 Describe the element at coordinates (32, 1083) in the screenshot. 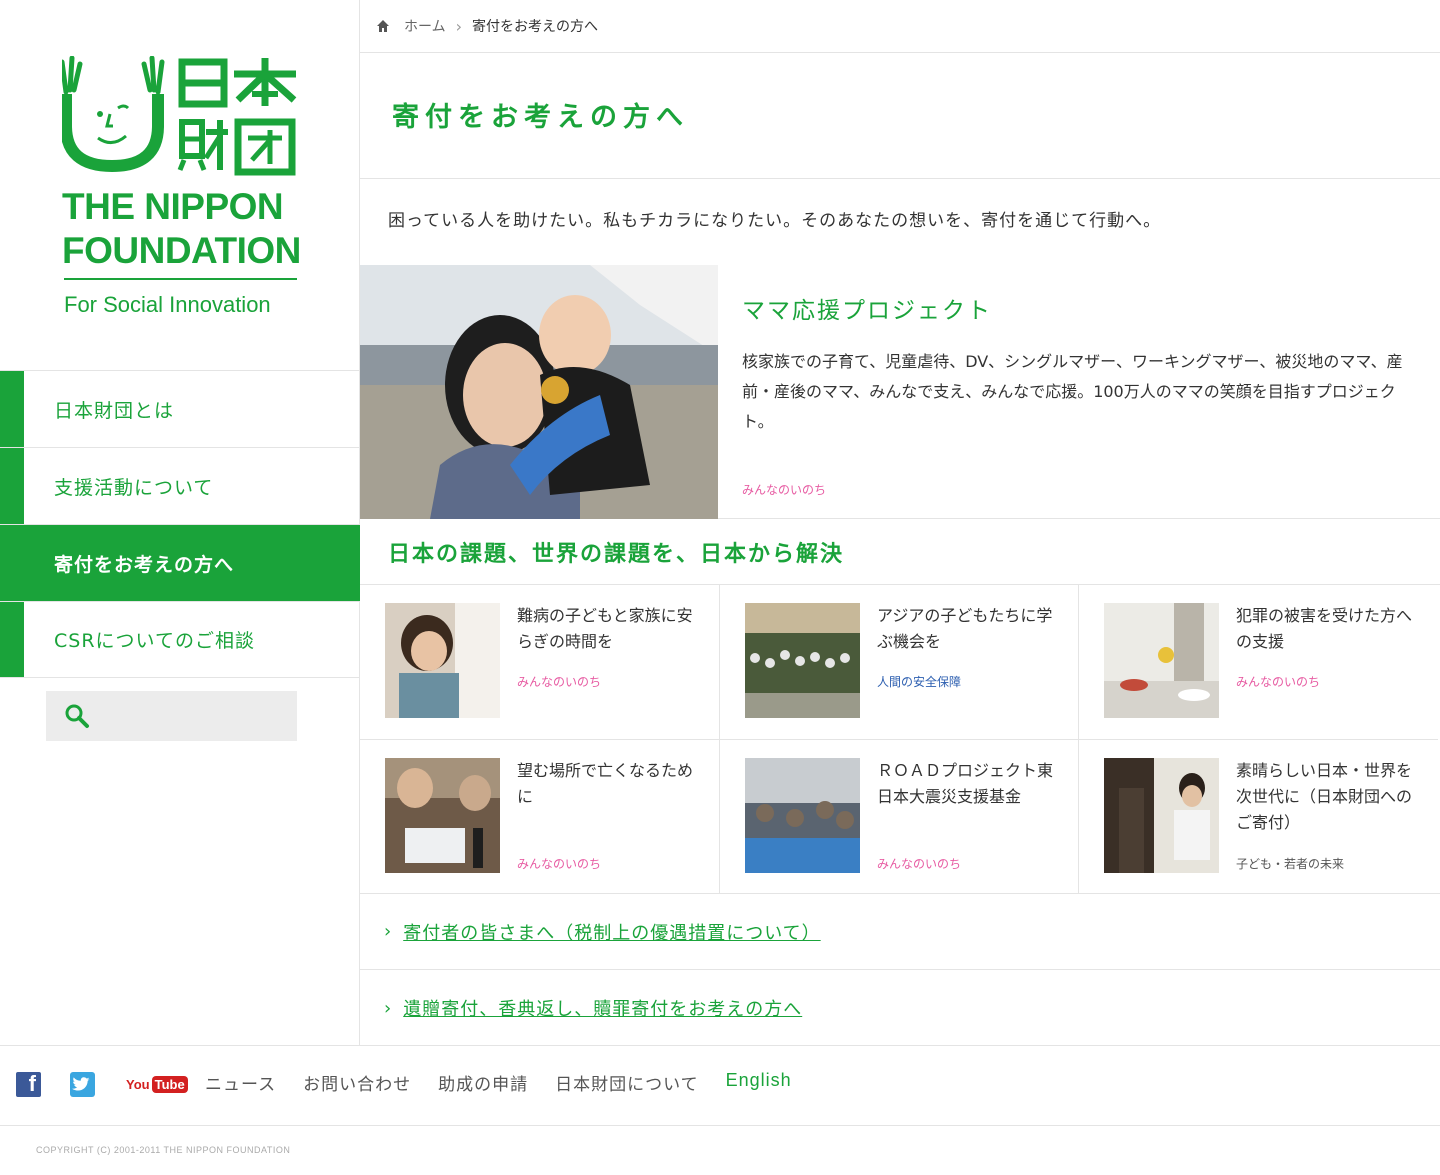

I see `facebook-letter: f` at that location.